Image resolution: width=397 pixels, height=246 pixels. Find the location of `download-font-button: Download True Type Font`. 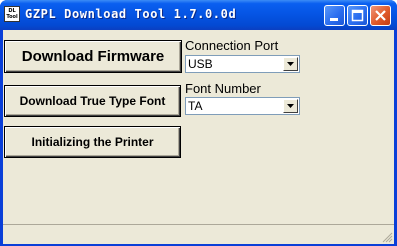

download-font-button: Download True Type Font is located at coordinates (92, 101).